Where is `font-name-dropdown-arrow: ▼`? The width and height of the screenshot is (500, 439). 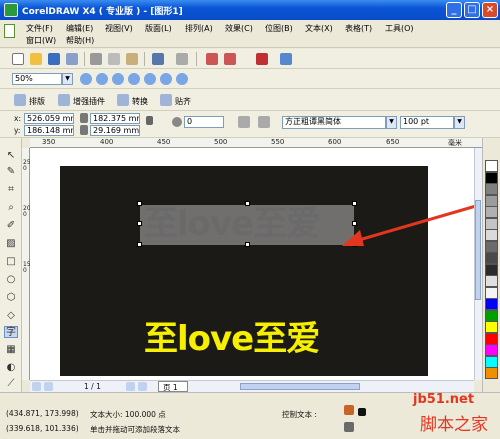
font-name-dropdown-arrow: ▼ is located at coordinates (391, 122).